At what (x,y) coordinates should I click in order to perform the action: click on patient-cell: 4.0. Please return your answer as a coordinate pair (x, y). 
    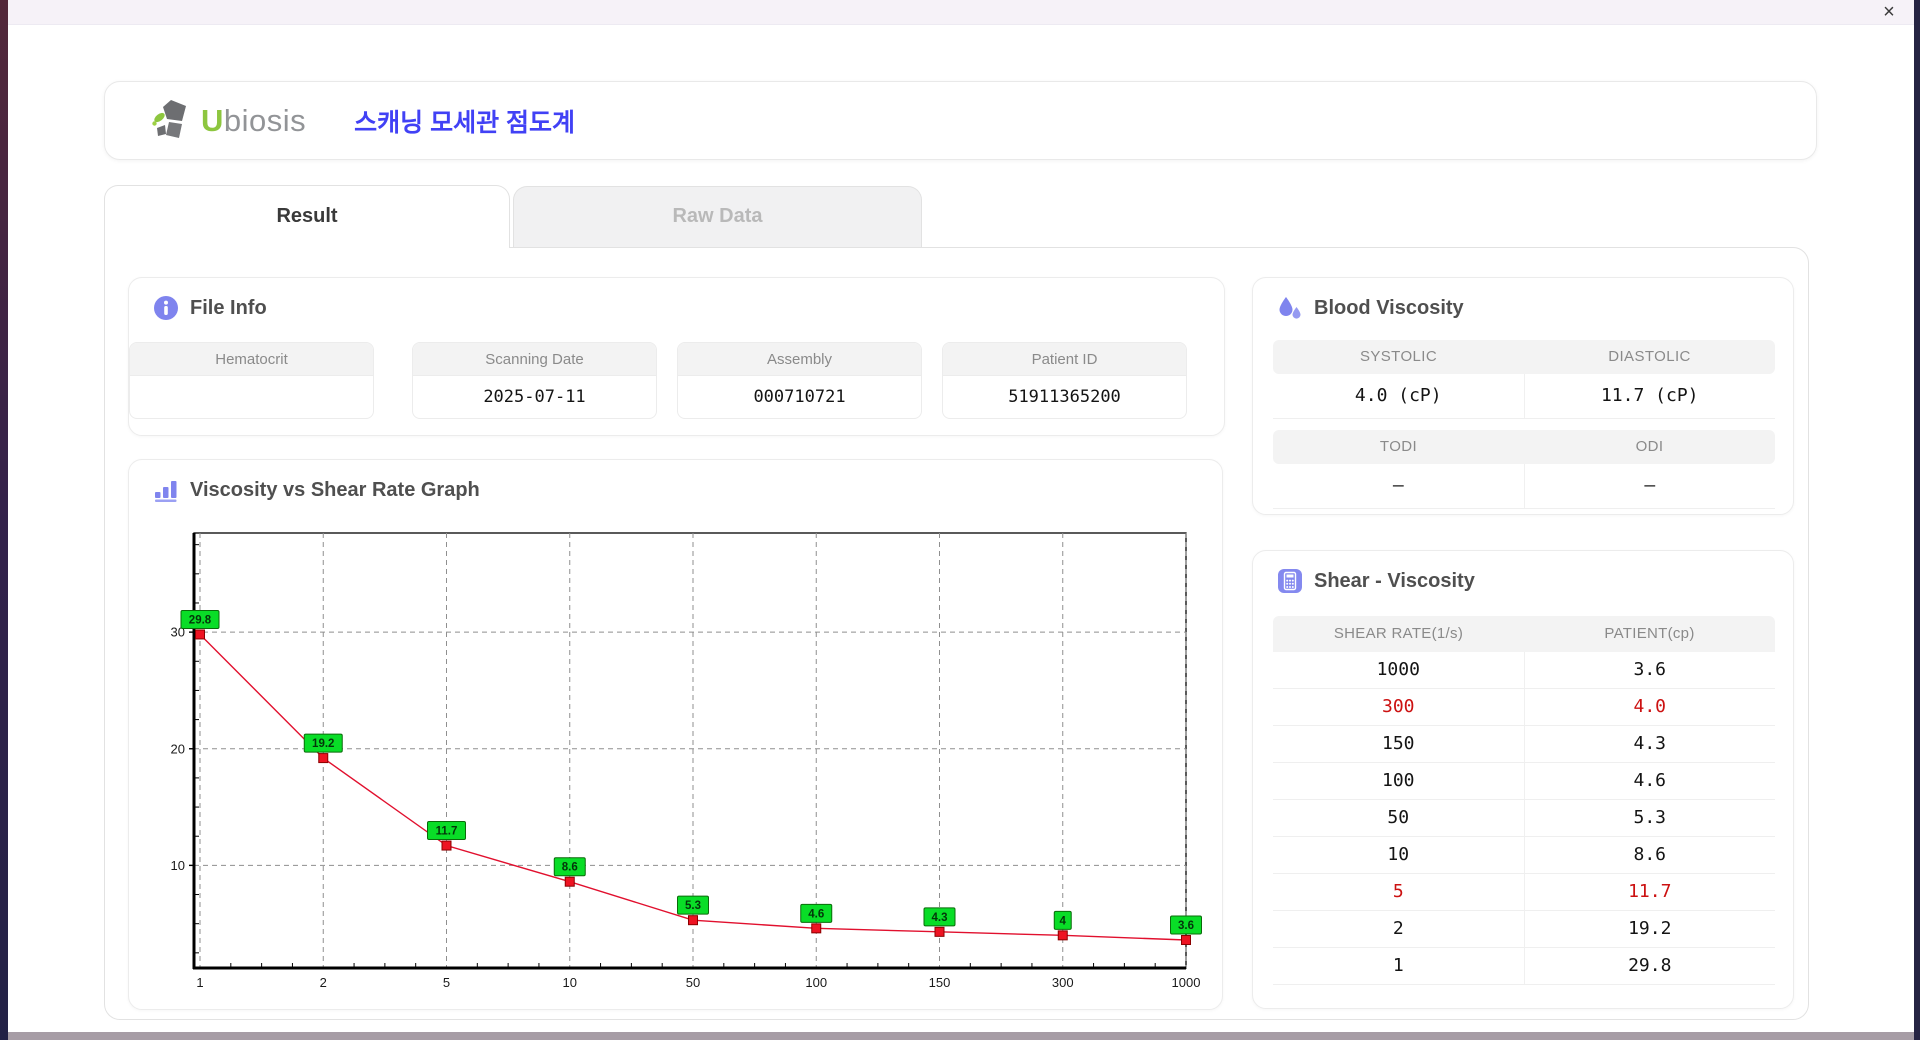
    Looking at the image, I should click on (1649, 706).